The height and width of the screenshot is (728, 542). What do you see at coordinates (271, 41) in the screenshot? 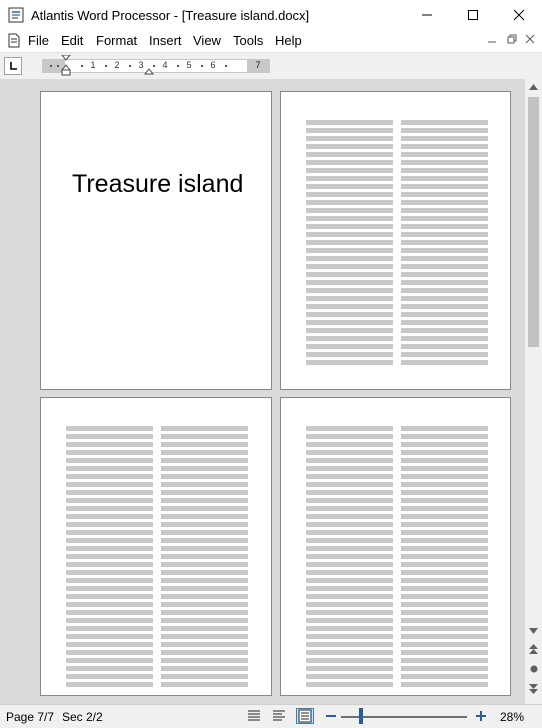
I see `menu-bar: File Edit Format Insert View Tools Help` at bounding box center [271, 41].